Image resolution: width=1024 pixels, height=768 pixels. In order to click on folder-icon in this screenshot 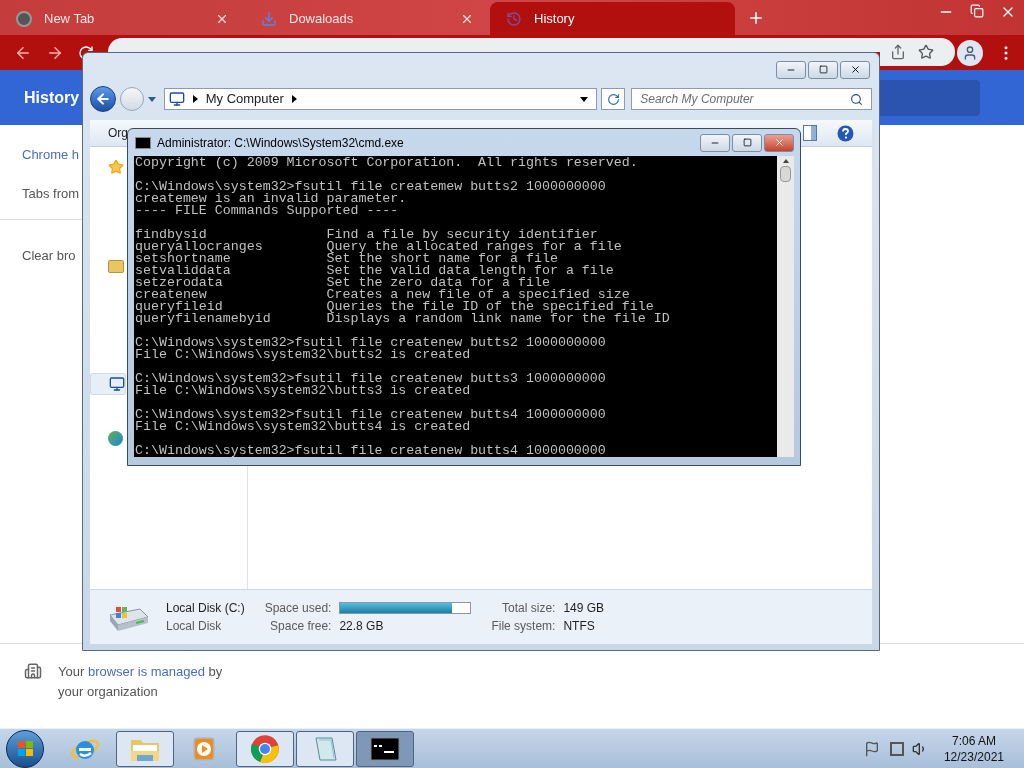, I will do `click(116, 266)`.